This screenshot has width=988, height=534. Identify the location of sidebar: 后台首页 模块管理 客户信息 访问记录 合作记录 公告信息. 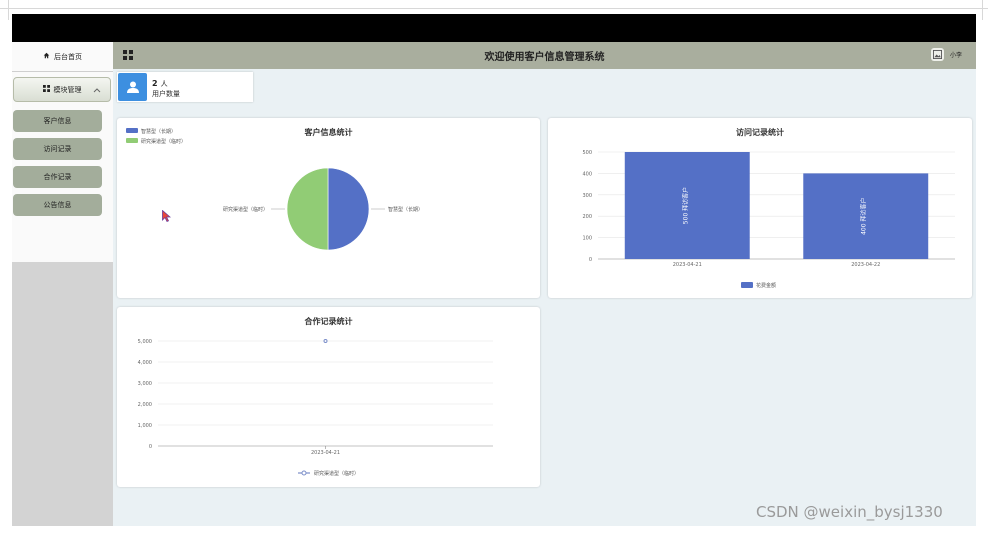
(62, 284).